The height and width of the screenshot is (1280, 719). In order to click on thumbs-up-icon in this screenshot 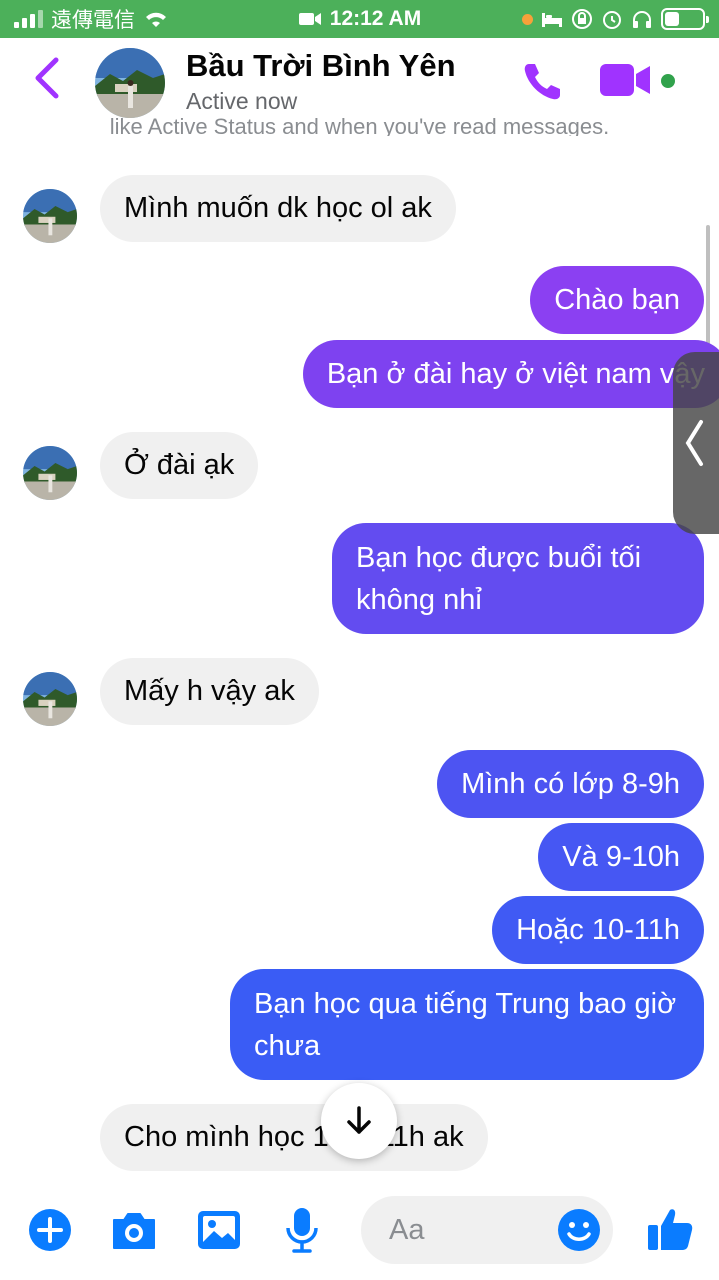, I will do `click(670, 1229)`.